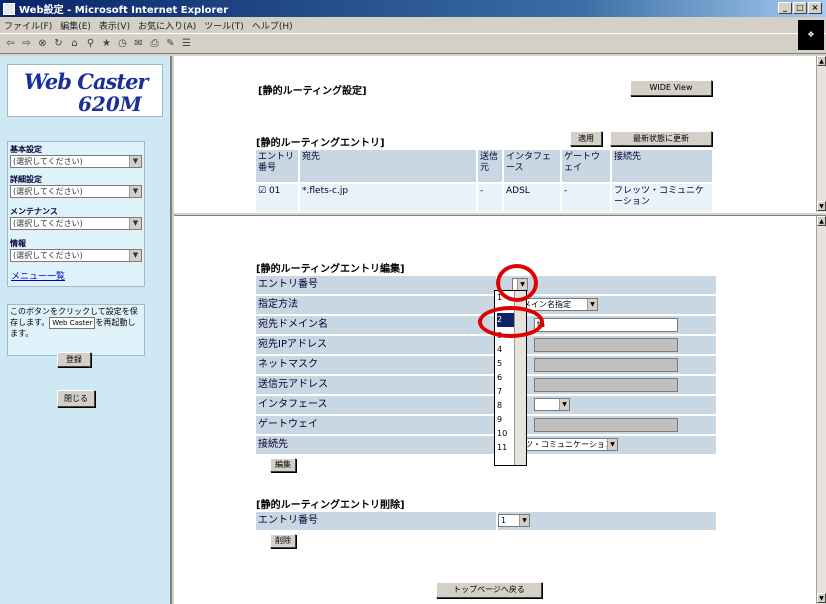 The image size is (826, 604). I want to click on value-netmask, so click(607, 365).